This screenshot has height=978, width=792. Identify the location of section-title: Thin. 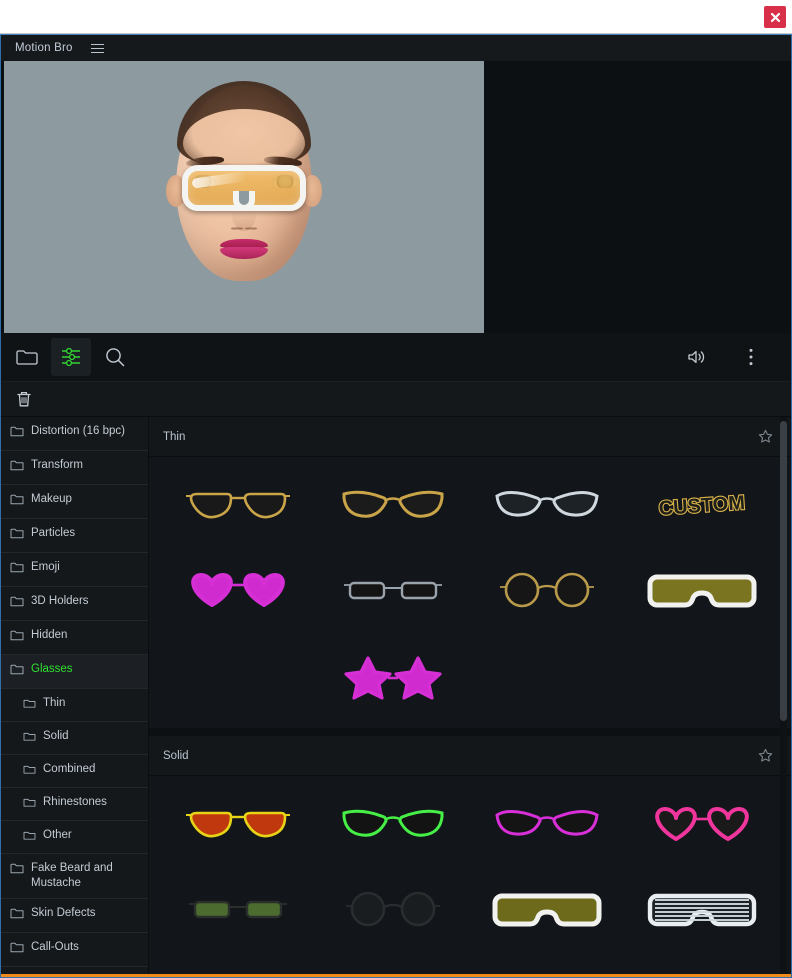
(174, 436).